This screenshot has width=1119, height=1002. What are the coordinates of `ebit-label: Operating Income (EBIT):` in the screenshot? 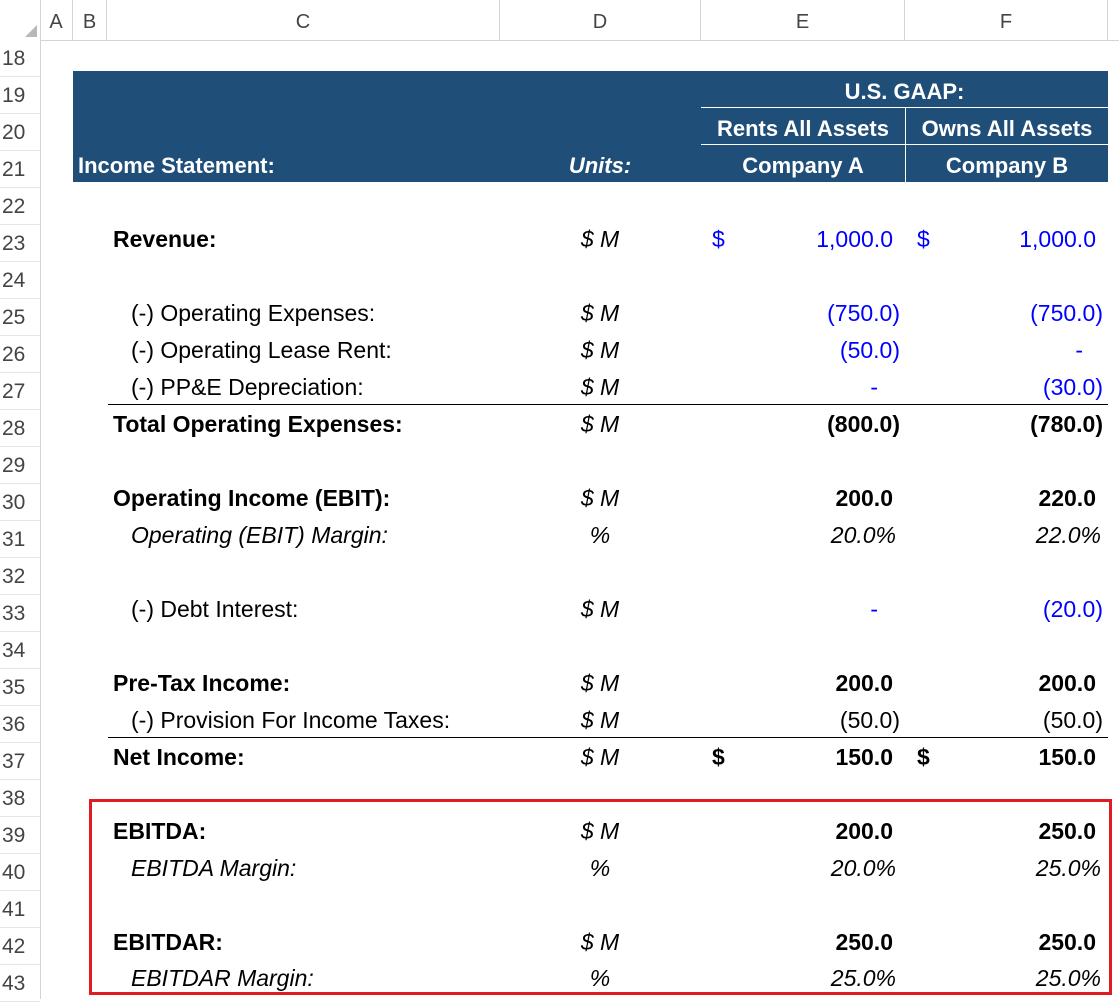 It's located at (251, 498).